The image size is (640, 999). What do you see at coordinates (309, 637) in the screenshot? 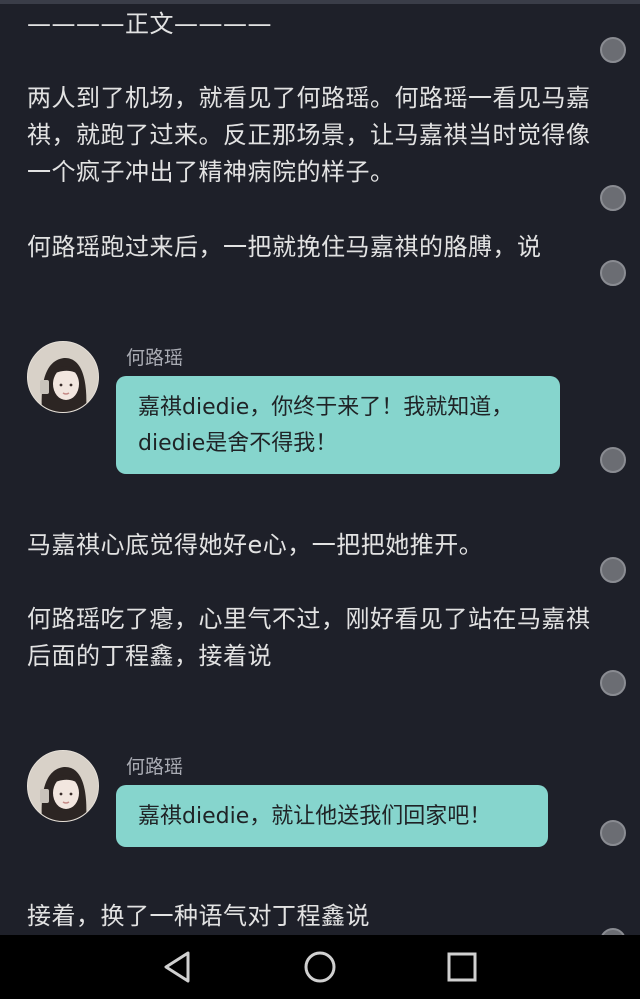
I see `story-paragraph: 何路瑶吃了瘪，心里气不过，刚好看见了站在马嘉祺后面的丁程鑫，接着说` at bounding box center [309, 637].